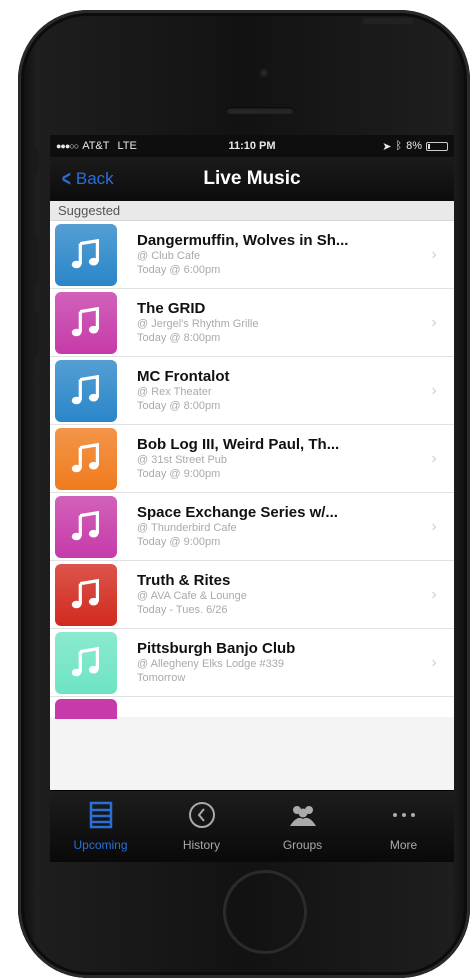 The width and height of the screenshot is (473, 978). Describe the element at coordinates (198, 324) in the screenshot. I see `event-venue: @ Jergel's Rhythm Grille` at that location.